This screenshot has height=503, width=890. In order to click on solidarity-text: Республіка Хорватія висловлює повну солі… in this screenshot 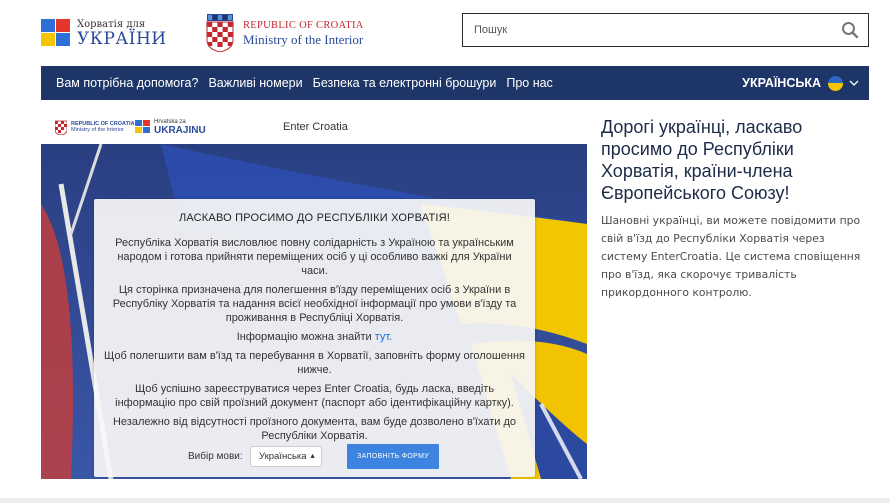, I will do `click(314, 257)`.